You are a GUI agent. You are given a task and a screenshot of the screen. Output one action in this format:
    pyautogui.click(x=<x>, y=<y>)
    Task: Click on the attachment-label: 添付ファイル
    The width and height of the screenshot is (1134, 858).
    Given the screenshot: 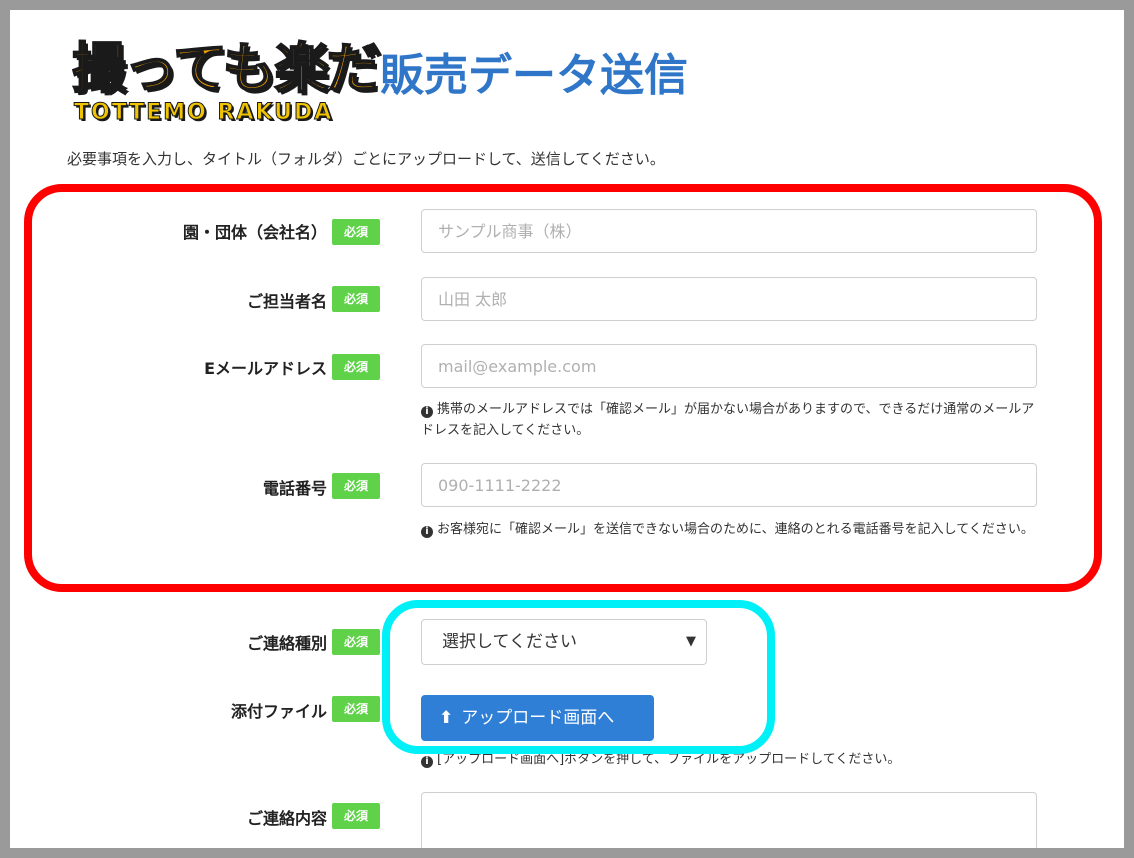 What is the action you would take?
    pyautogui.click(x=278, y=711)
    